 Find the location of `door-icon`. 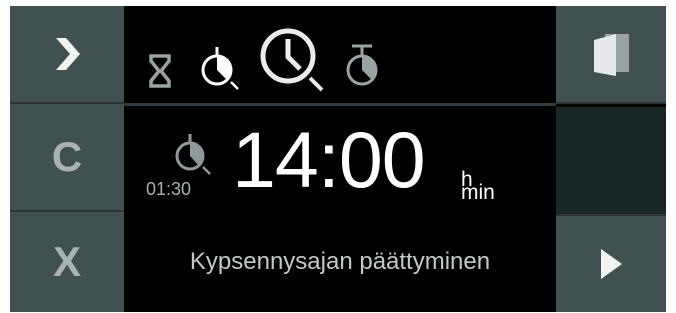

door-icon is located at coordinates (611, 55).